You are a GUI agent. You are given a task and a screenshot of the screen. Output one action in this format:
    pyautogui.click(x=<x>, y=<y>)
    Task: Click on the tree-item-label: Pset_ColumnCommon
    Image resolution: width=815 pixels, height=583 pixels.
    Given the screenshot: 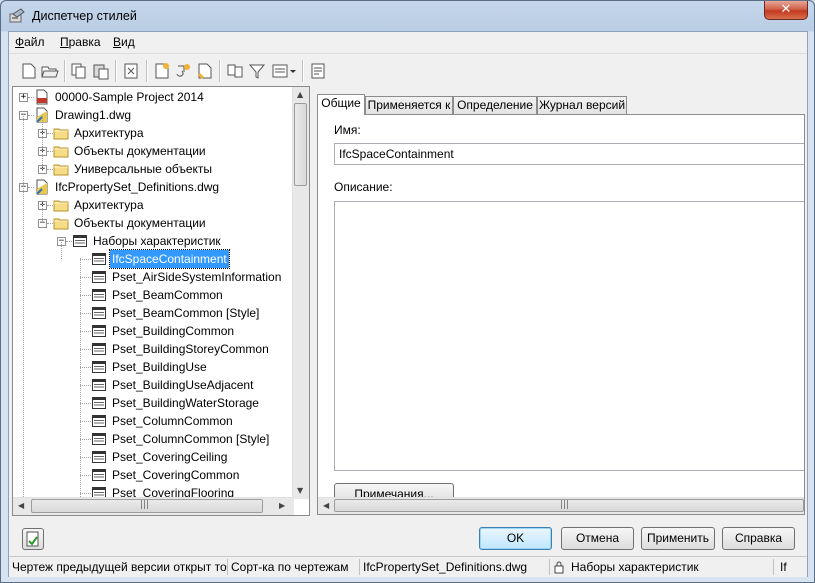 What is the action you would take?
    pyautogui.click(x=172, y=421)
    